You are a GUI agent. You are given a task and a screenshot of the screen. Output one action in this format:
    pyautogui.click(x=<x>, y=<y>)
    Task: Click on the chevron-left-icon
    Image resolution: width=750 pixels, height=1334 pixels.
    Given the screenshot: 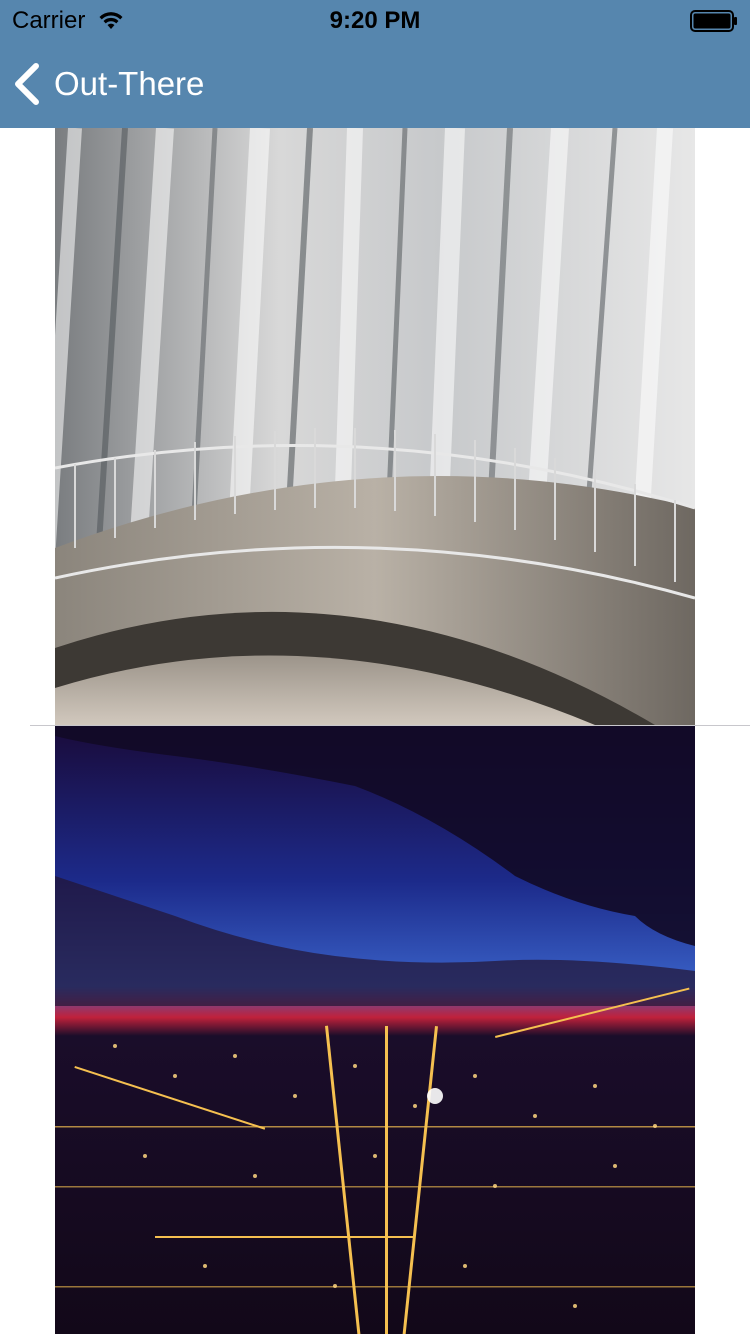 What is the action you would take?
    pyautogui.click(x=27, y=84)
    